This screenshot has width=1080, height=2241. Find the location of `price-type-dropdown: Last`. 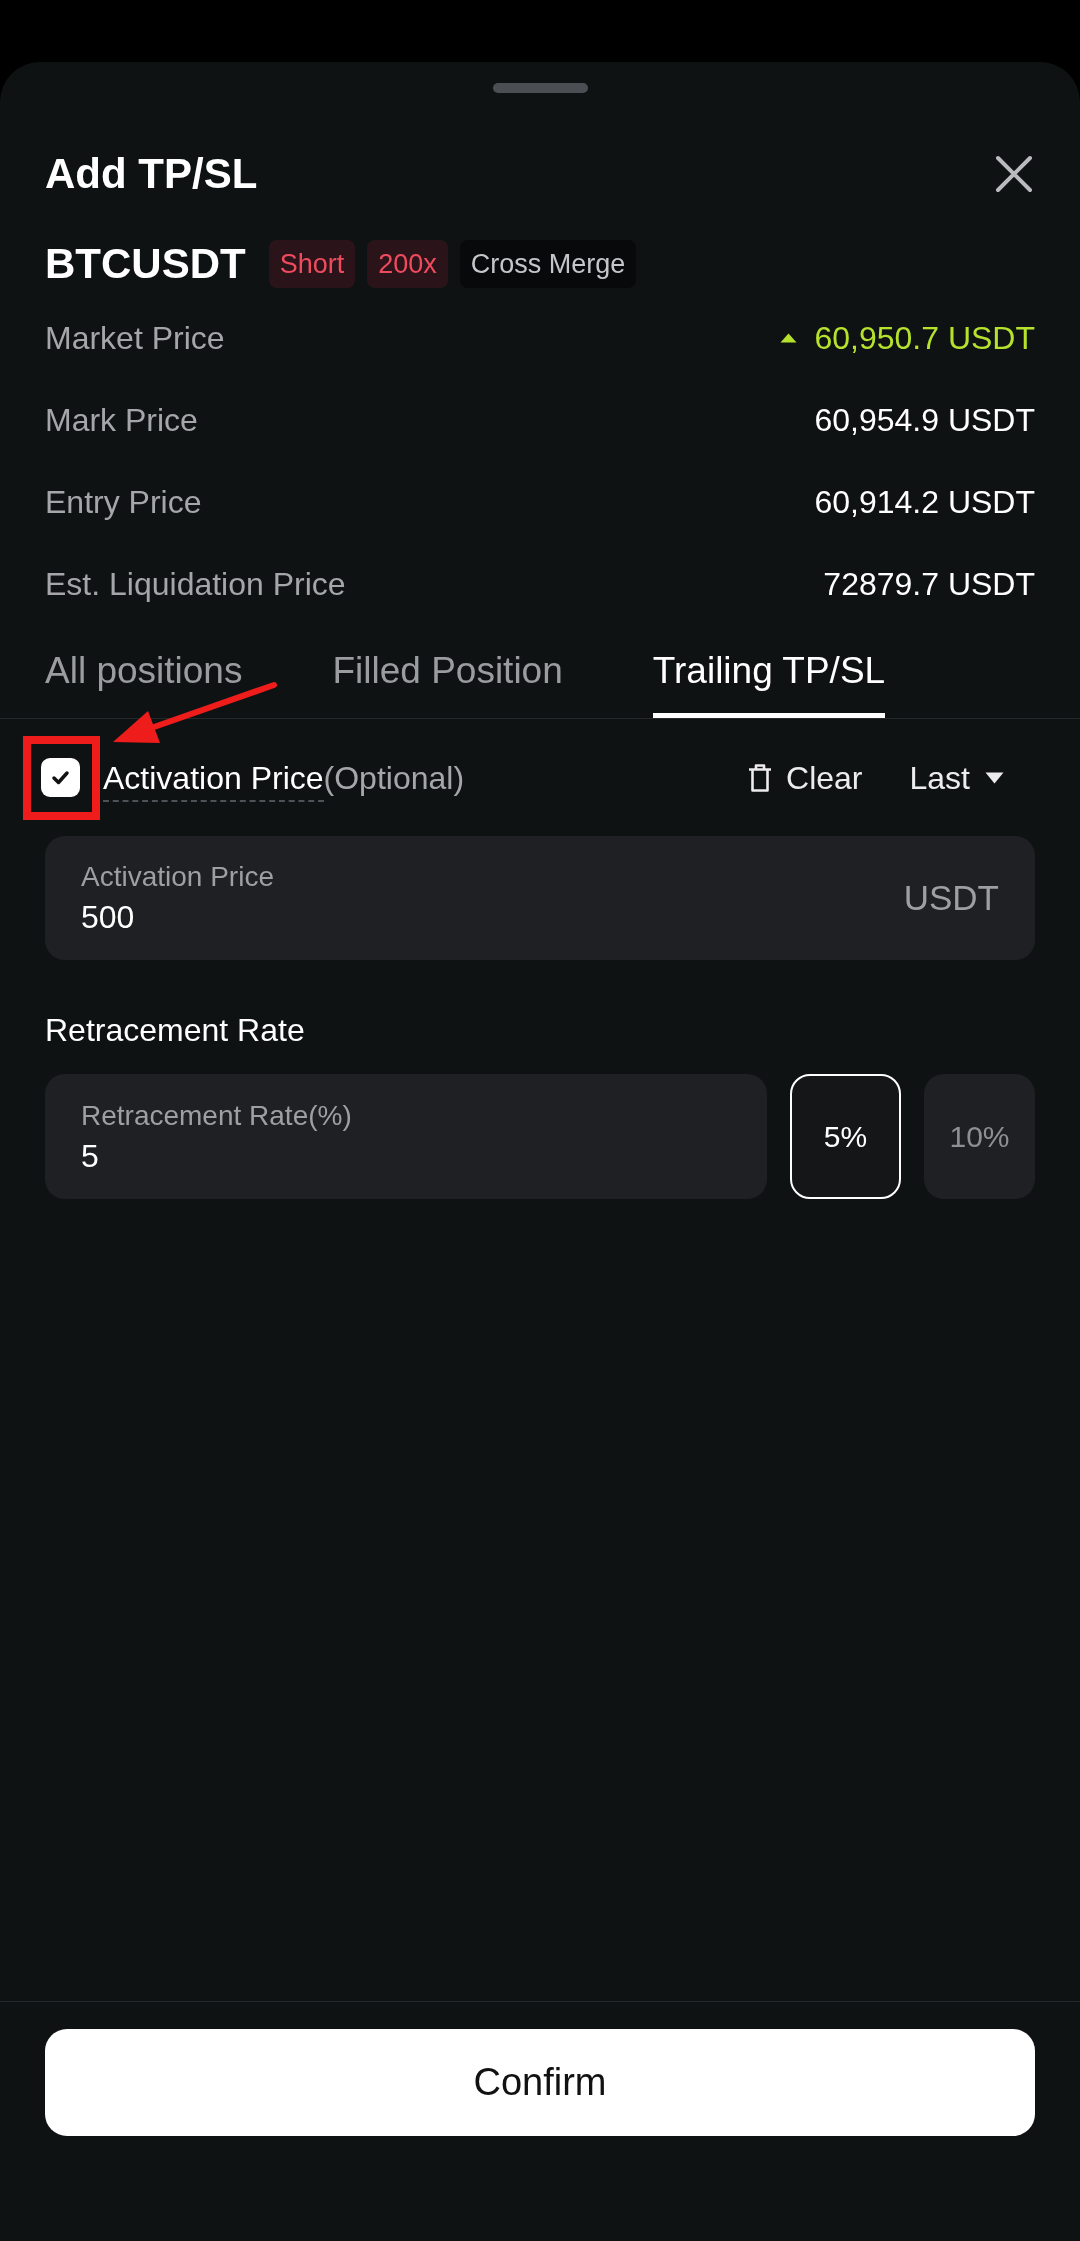

price-type-dropdown: Last is located at coordinates (956, 777).